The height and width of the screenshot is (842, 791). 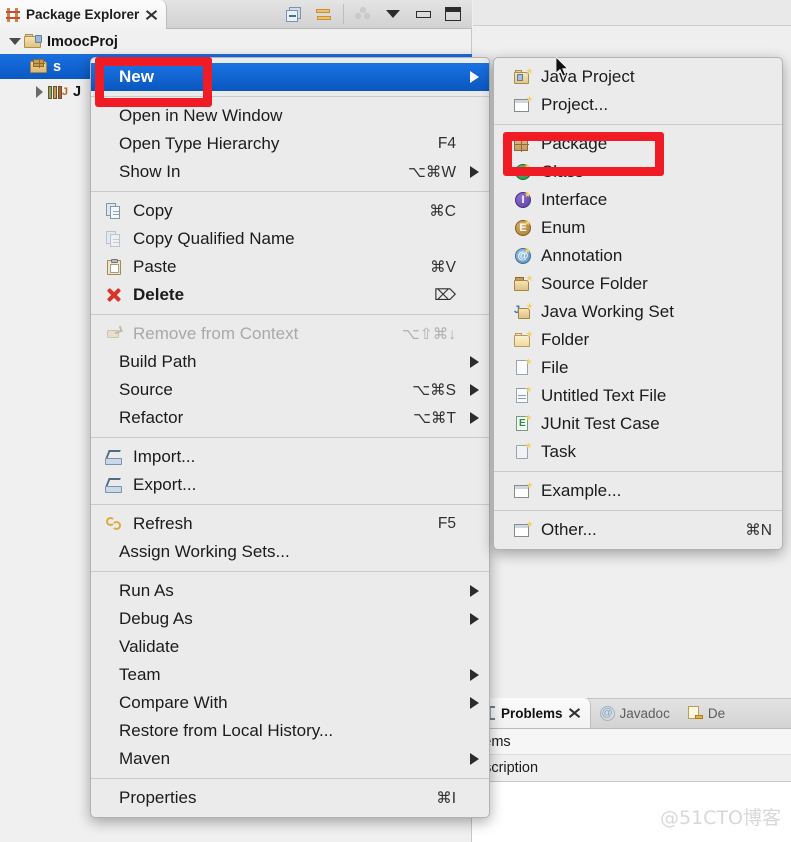 What do you see at coordinates (638, 396) in the screenshot?
I see `submenu-item-untitled-text-file: Untitled Text File` at bounding box center [638, 396].